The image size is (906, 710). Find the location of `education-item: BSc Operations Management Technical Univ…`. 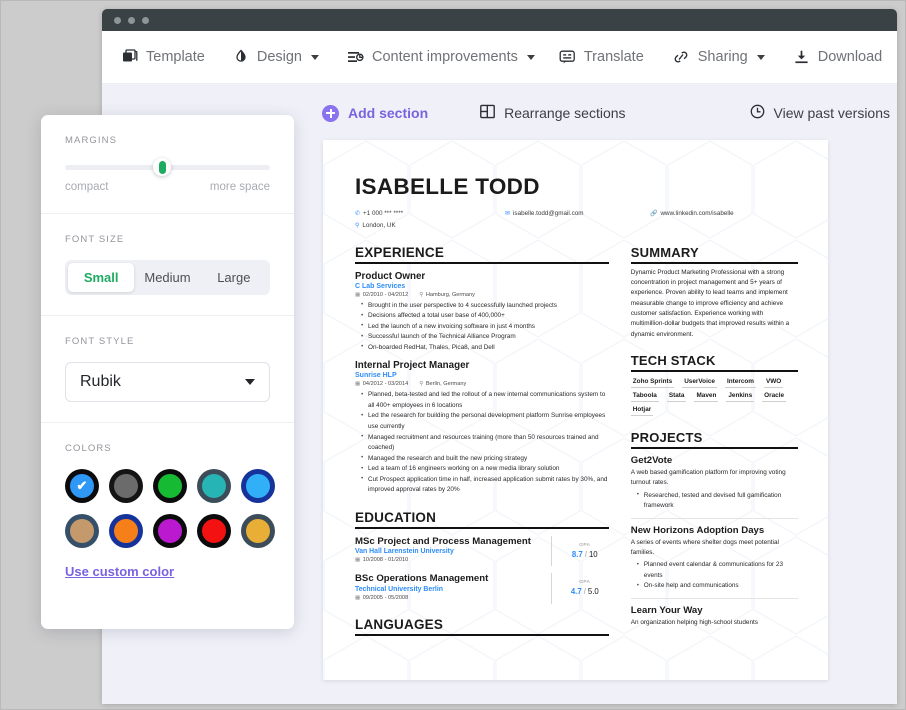

education-item: BSc Operations Management Technical Univ… is located at coordinates (482, 588).